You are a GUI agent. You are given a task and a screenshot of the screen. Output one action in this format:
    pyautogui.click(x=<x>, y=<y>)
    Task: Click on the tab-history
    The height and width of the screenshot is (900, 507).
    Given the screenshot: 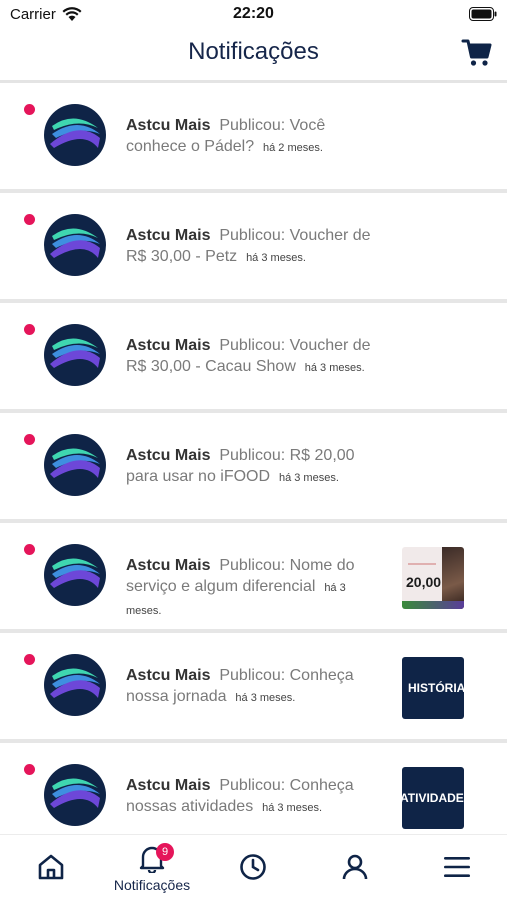 What is the action you would take?
    pyautogui.click(x=253, y=867)
    